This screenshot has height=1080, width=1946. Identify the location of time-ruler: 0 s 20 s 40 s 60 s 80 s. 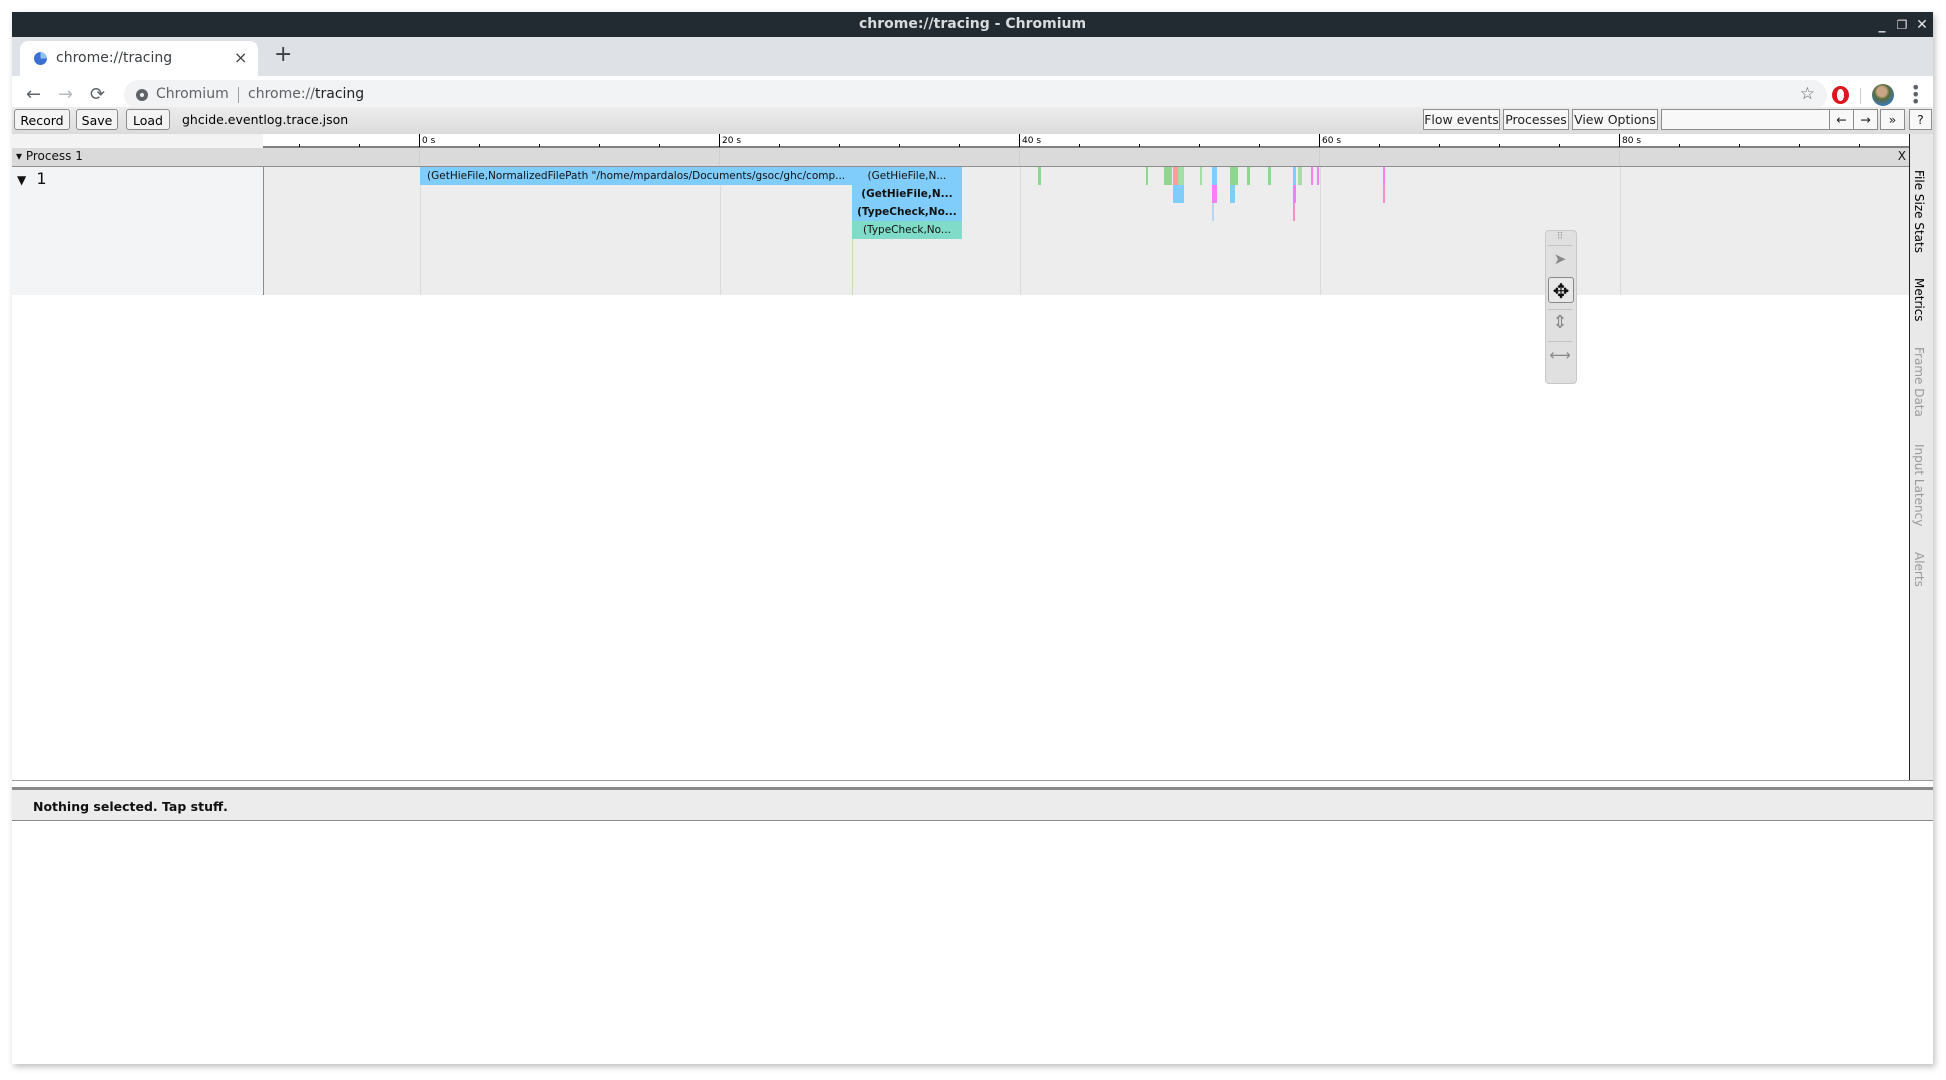
(972, 141).